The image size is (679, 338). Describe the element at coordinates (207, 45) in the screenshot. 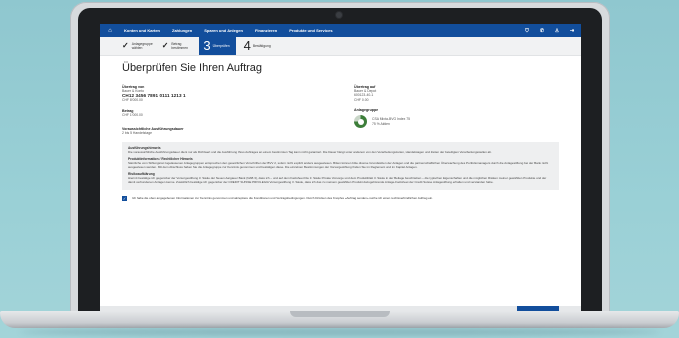

I see `step-number: 3` at that location.